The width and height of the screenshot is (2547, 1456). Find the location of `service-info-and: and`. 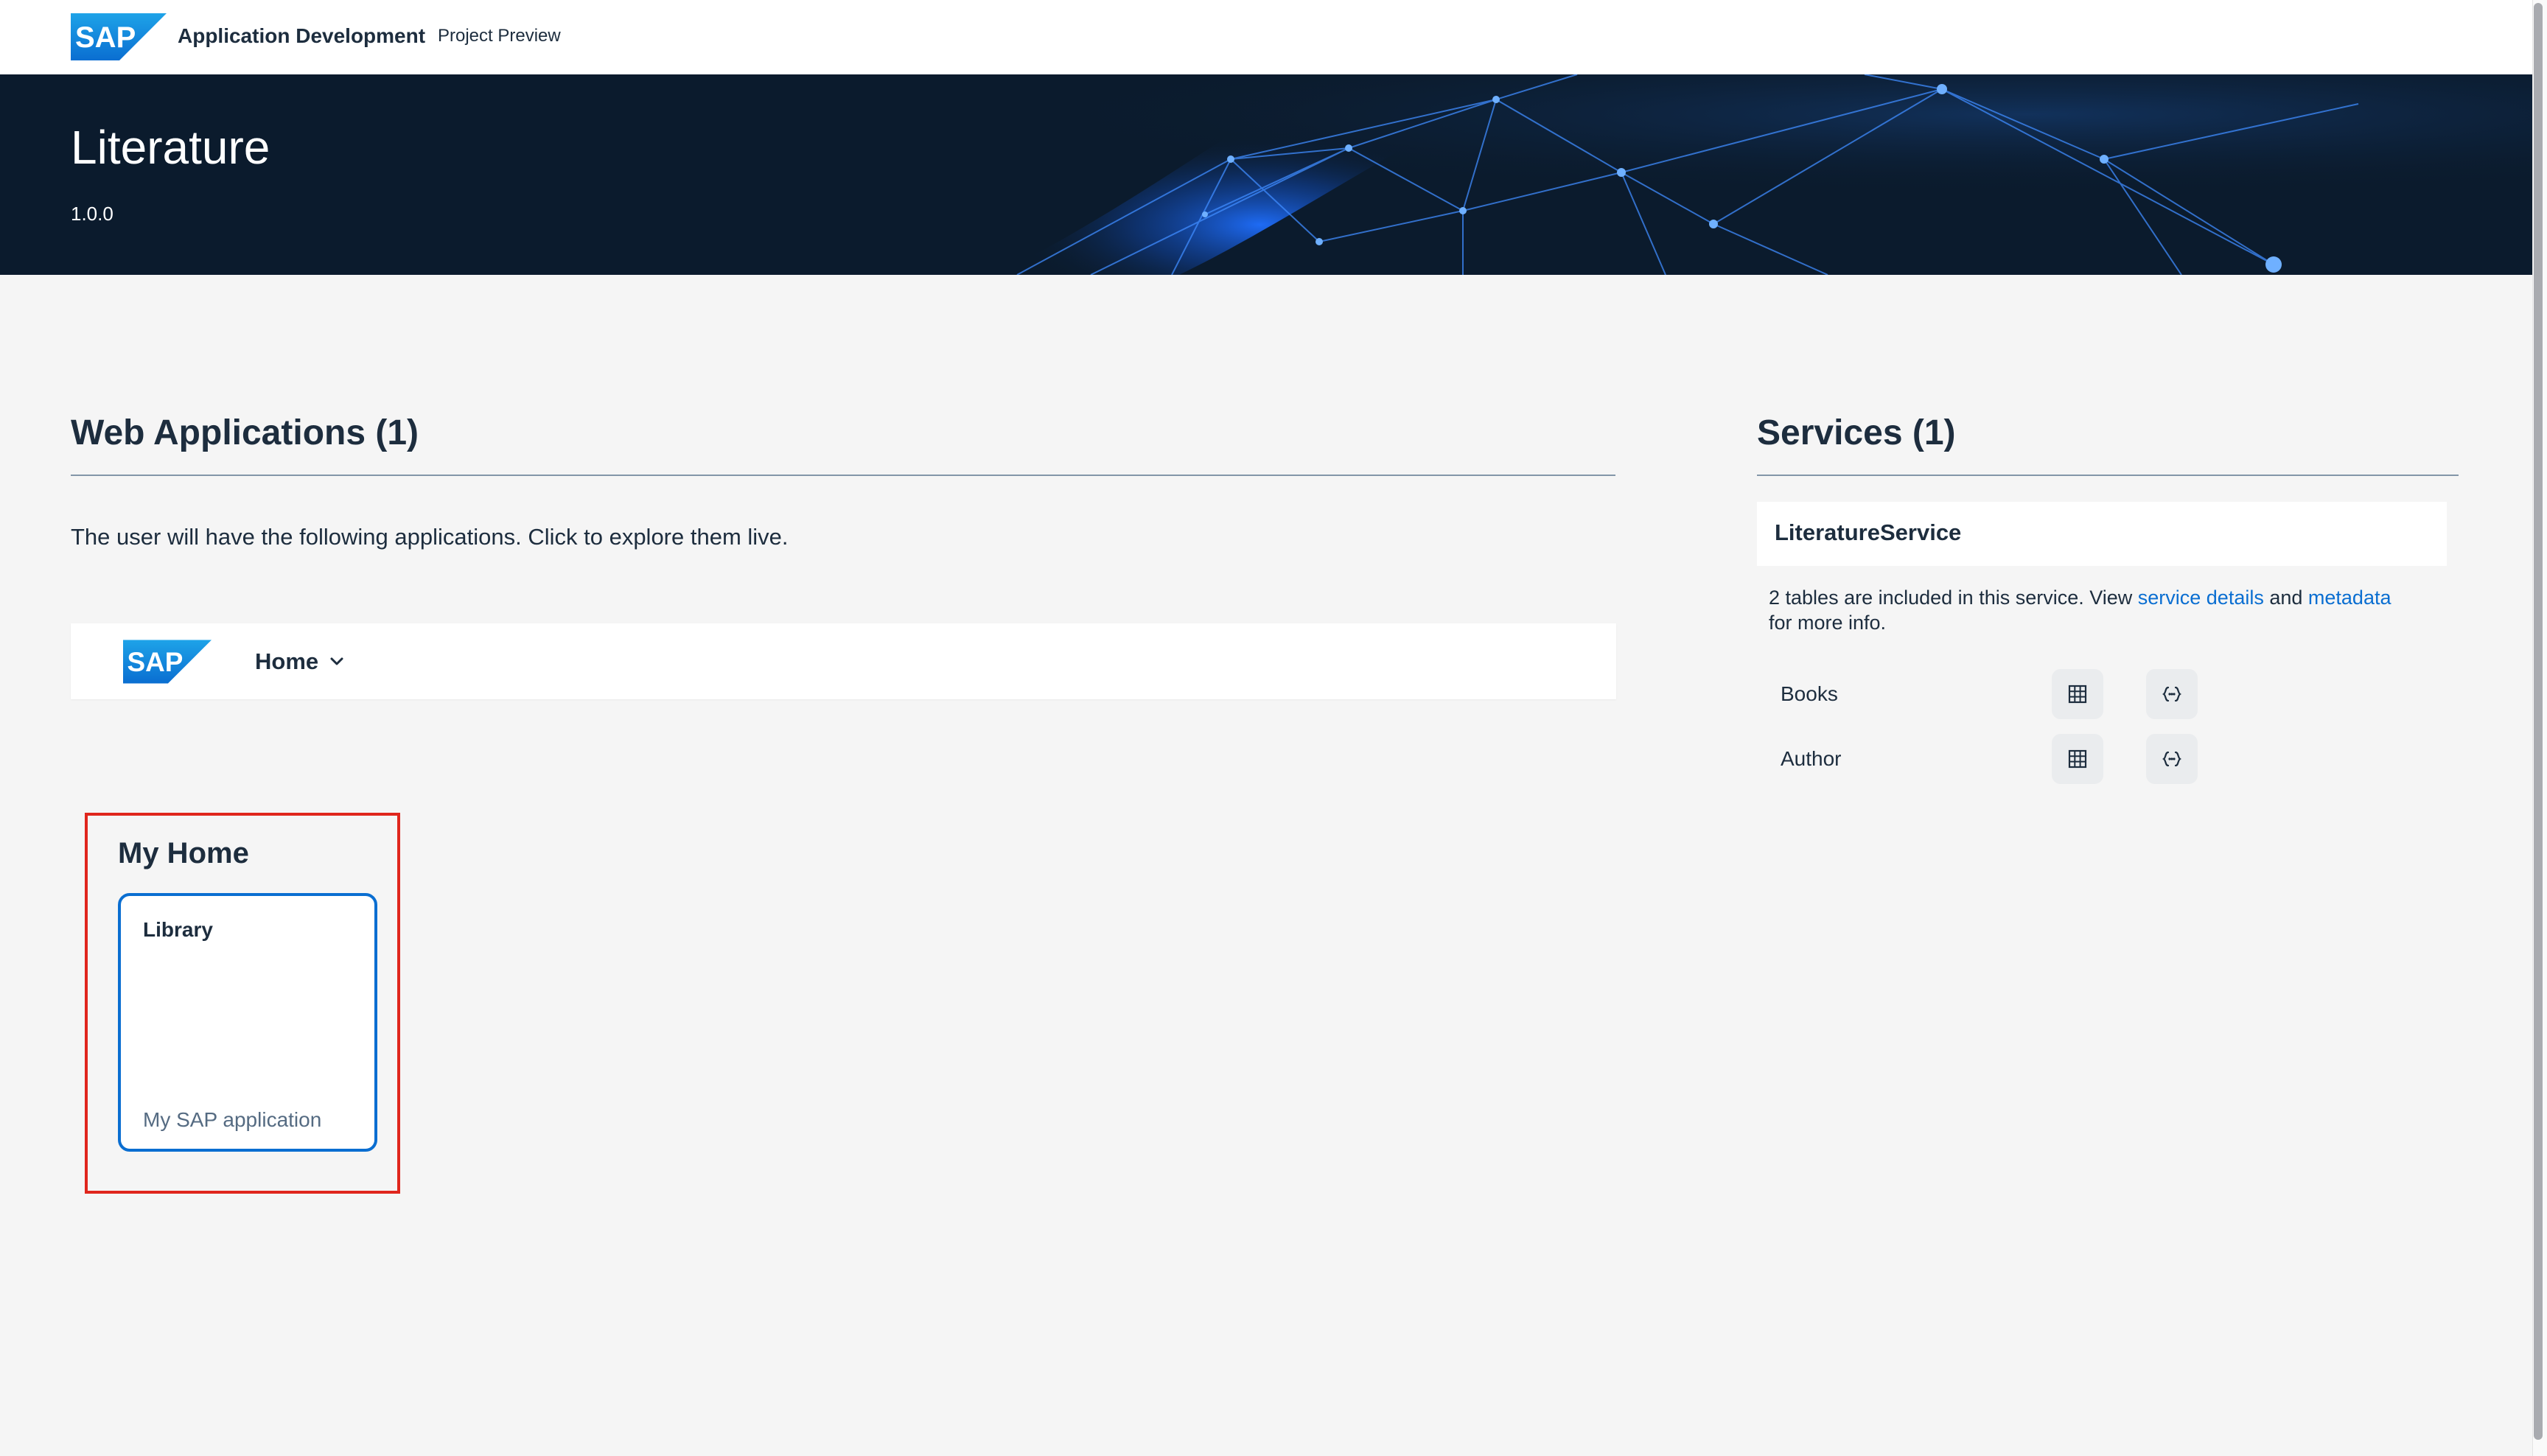

service-info-and: and is located at coordinates (2285, 598).